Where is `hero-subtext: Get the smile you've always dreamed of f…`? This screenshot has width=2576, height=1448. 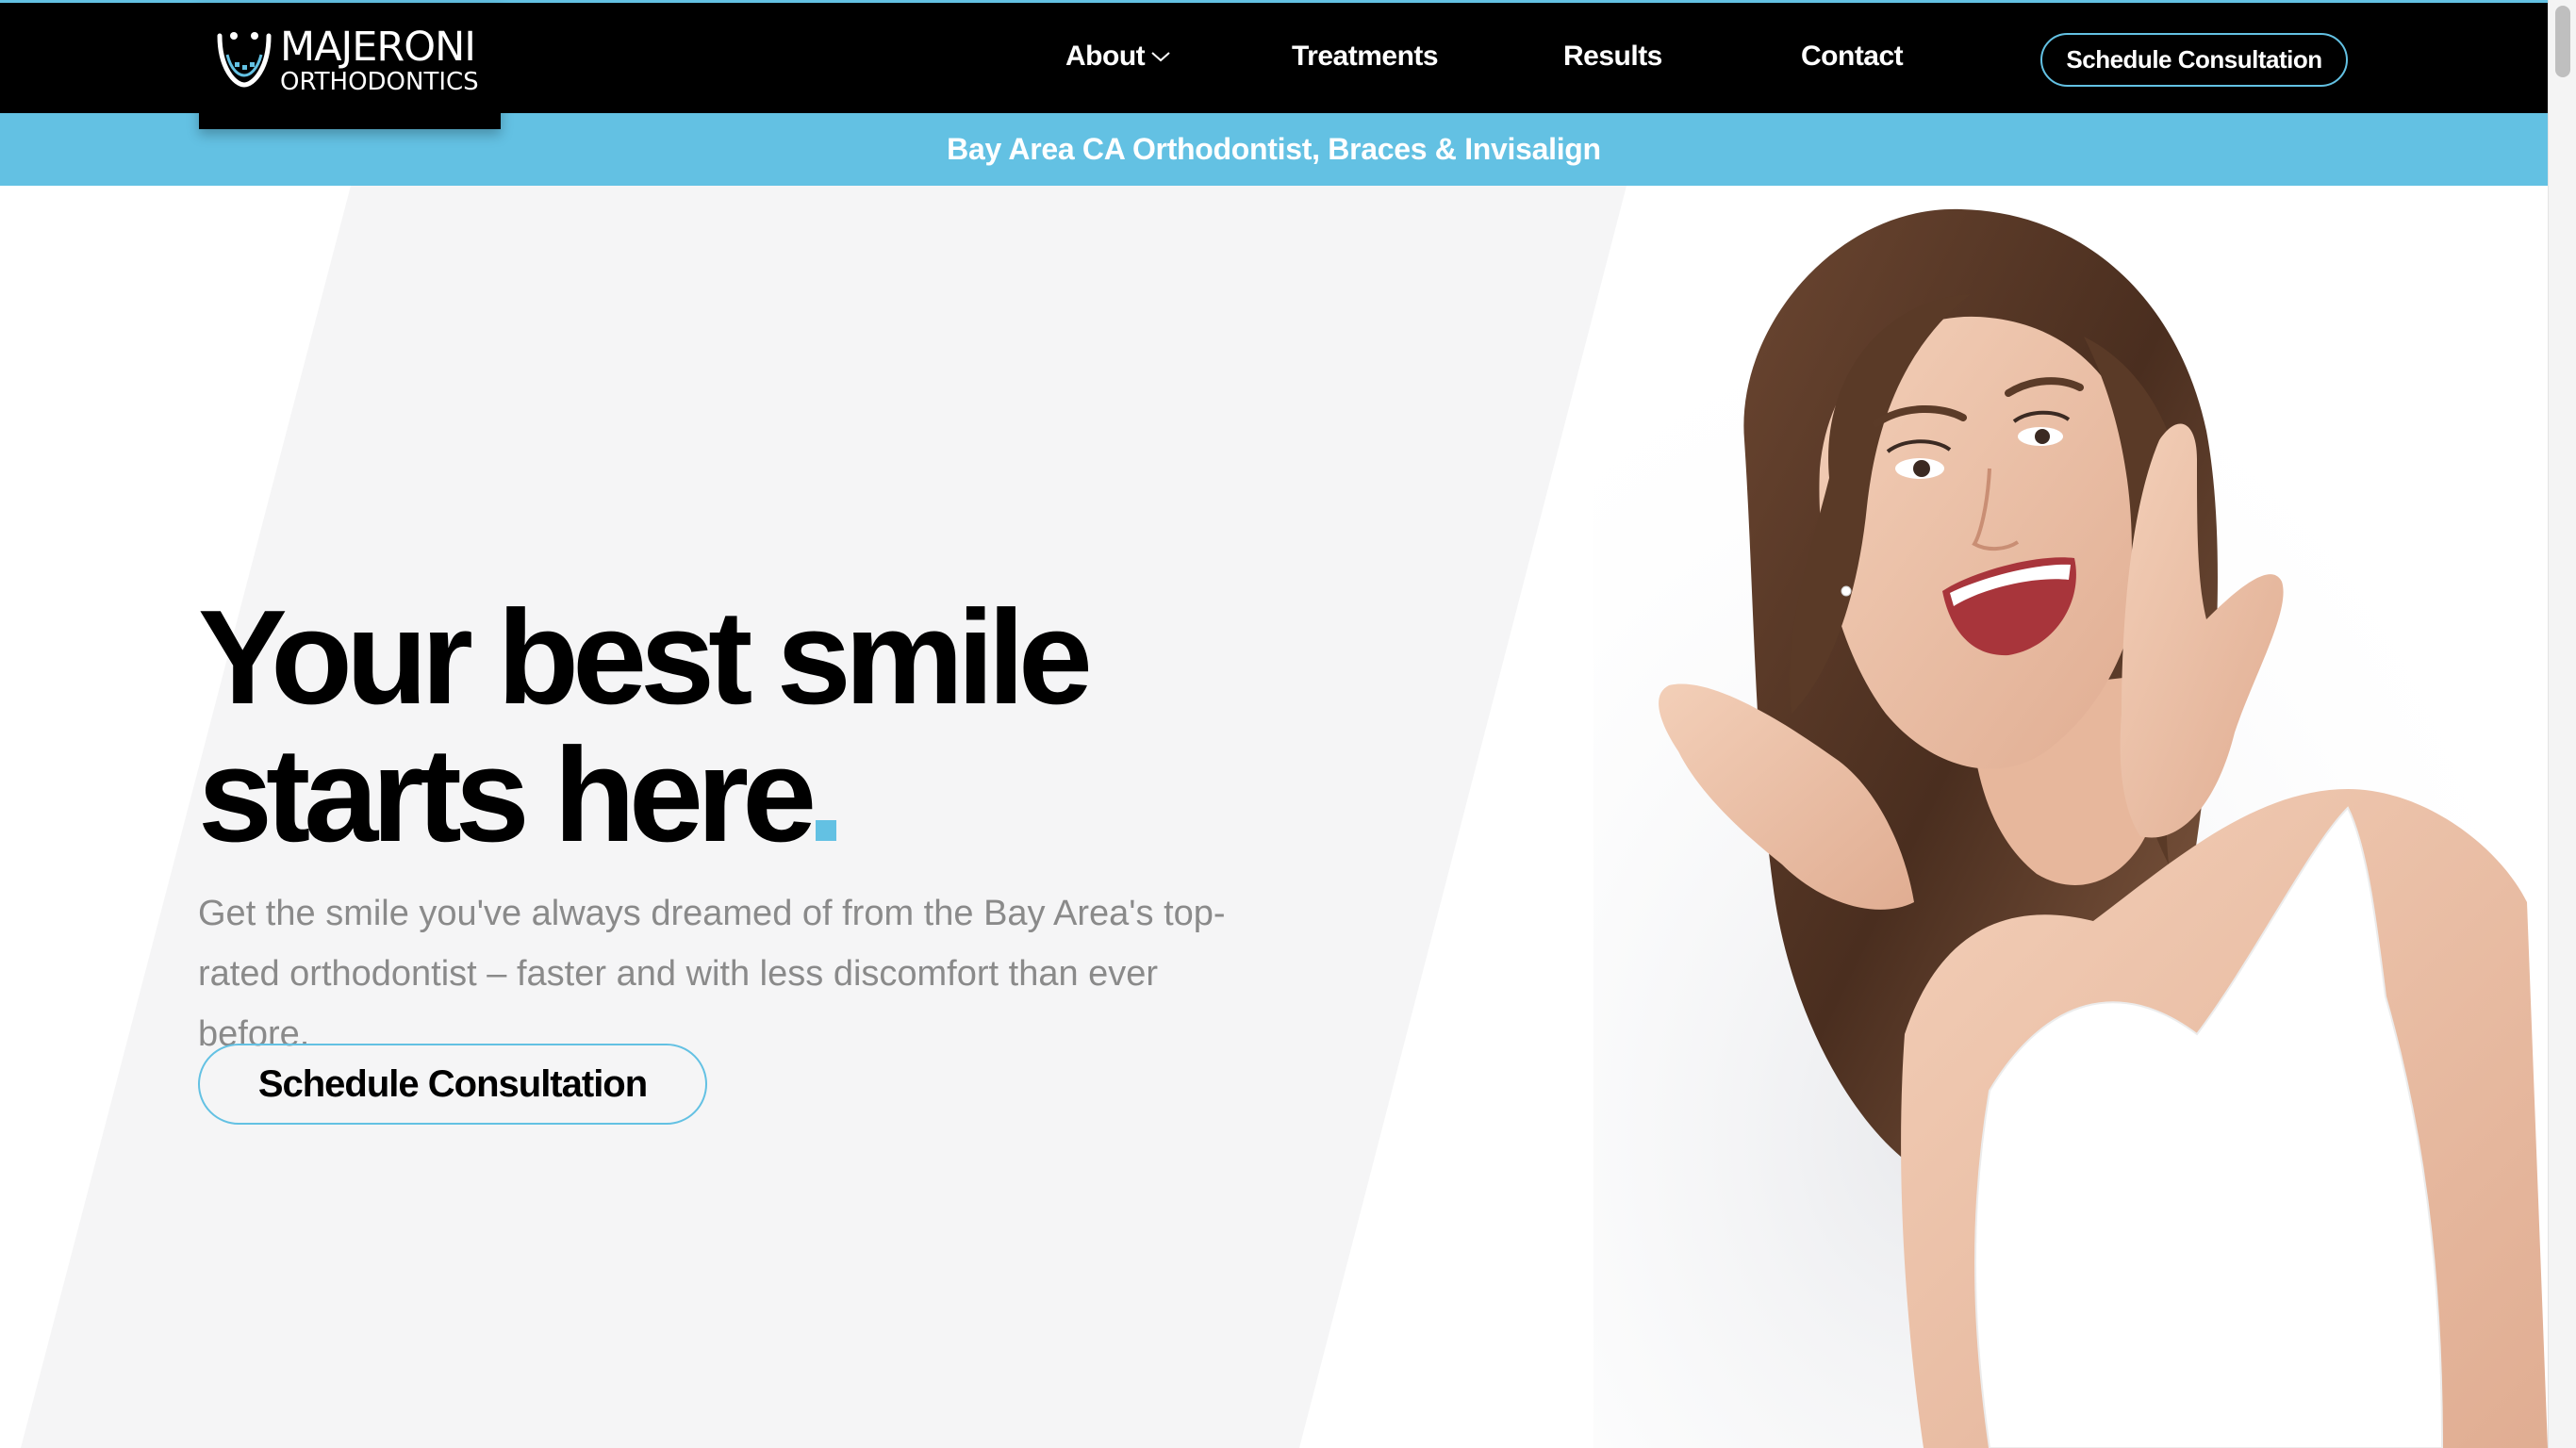 hero-subtext: Get the smile you've always dreamed of f… is located at coordinates (712, 974).